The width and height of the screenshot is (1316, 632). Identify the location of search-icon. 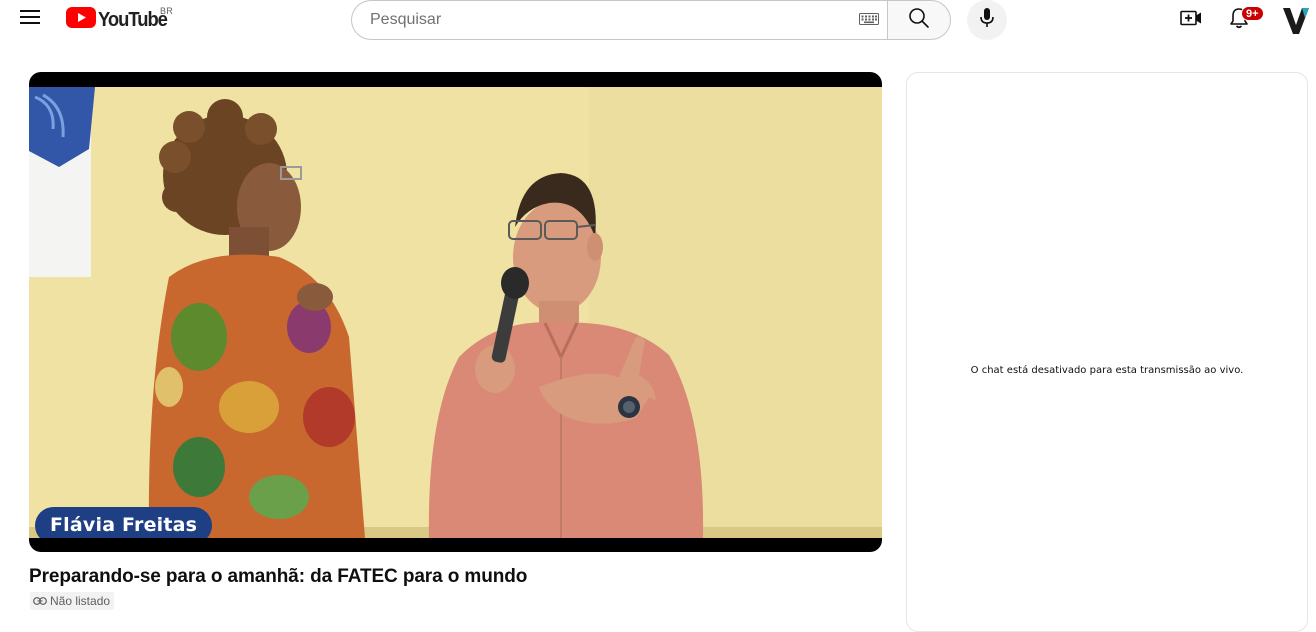
(919, 20).